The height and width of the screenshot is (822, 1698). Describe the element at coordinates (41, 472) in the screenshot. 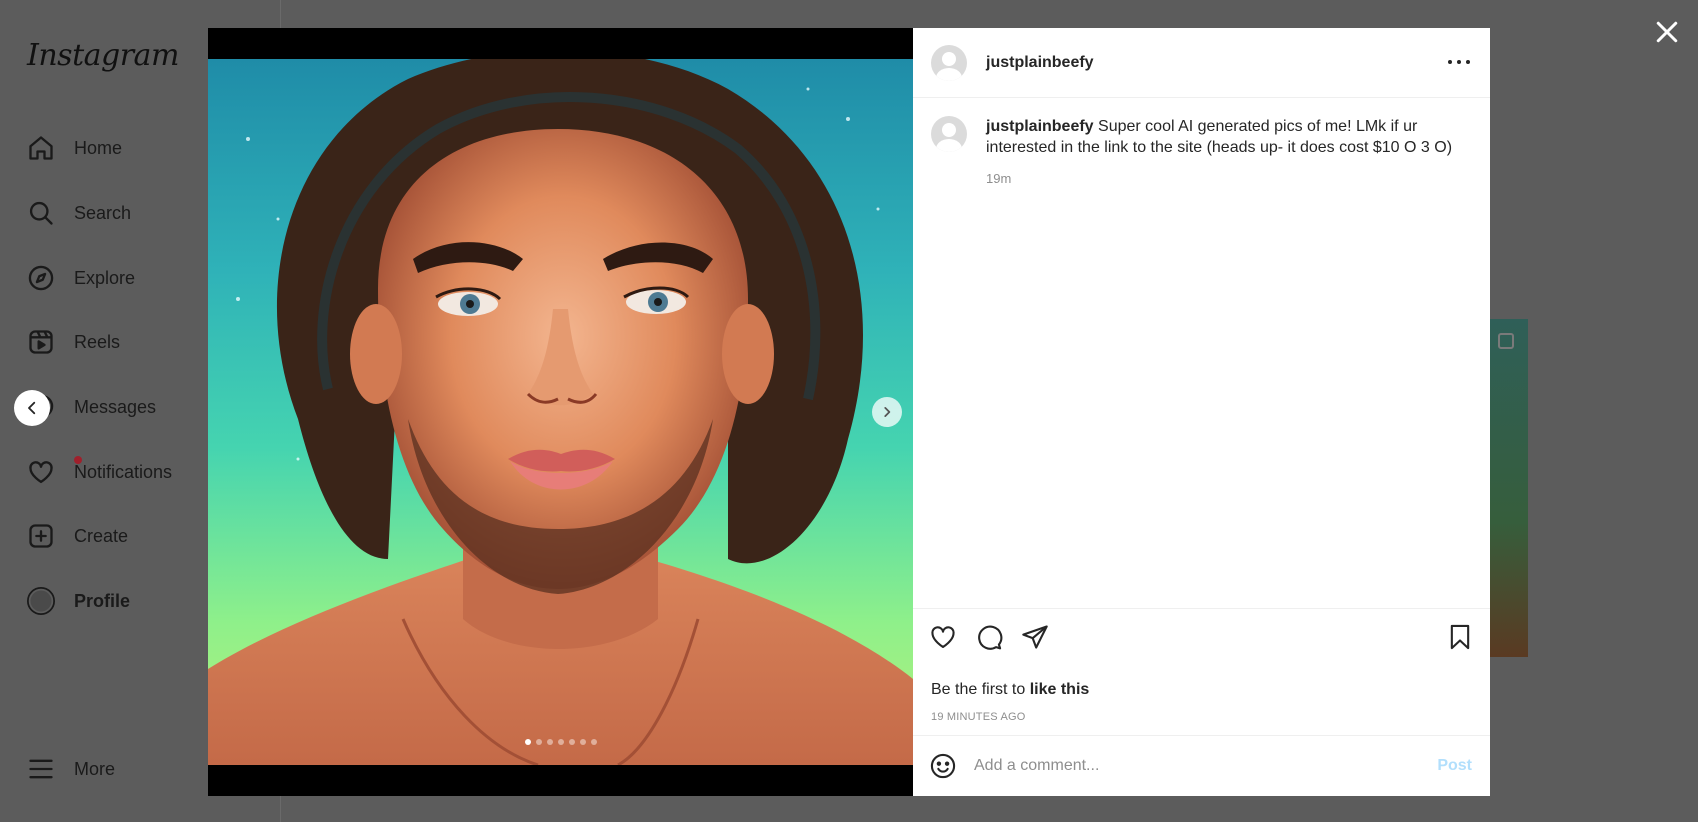

I see `heart-icon` at that location.